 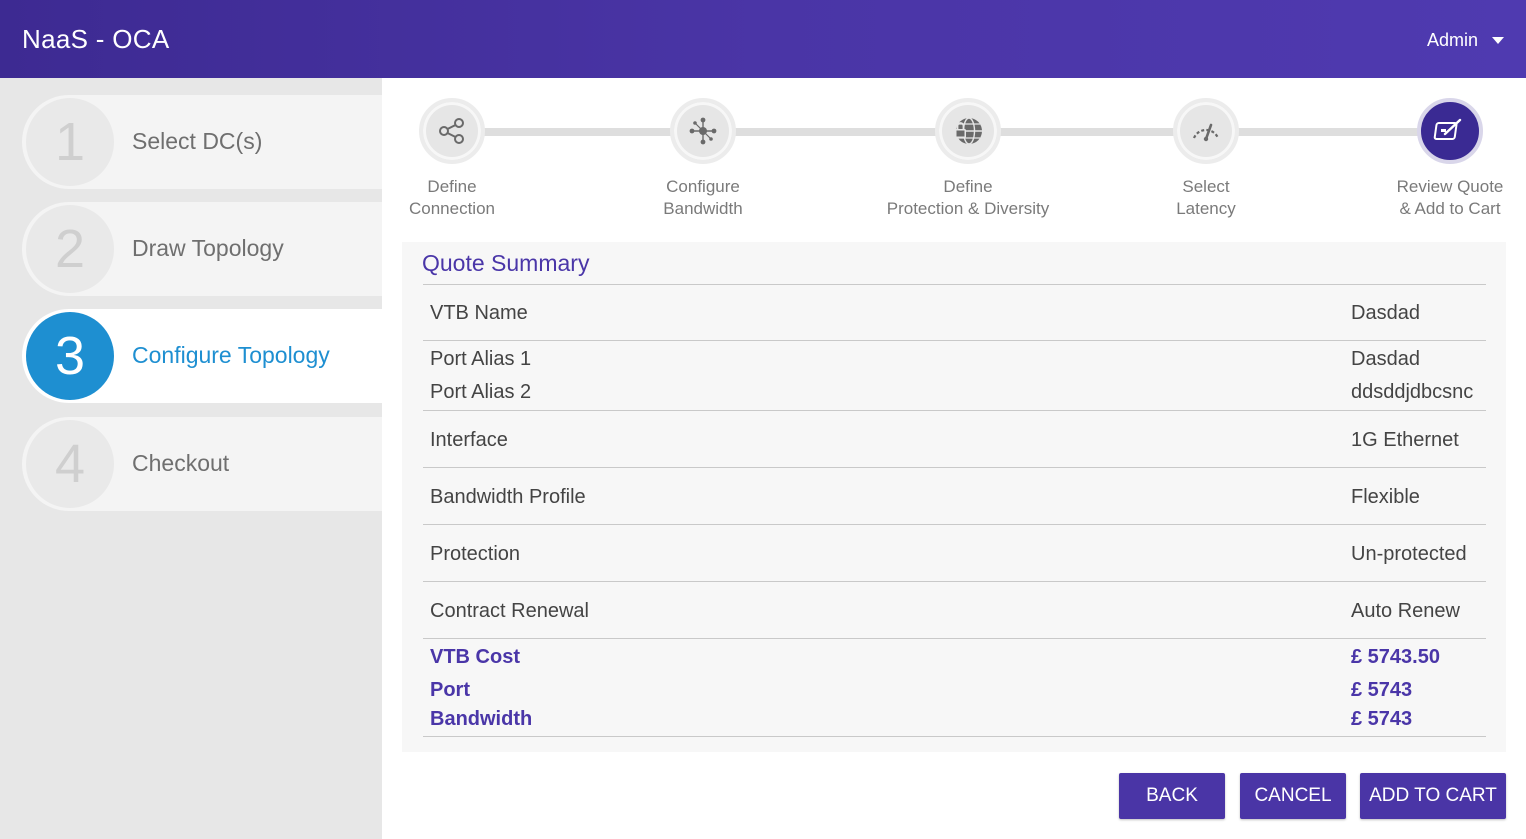 What do you see at coordinates (1412, 392) in the screenshot?
I see `row-value: ddsddjdbcsnc` at bounding box center [1412, 392].